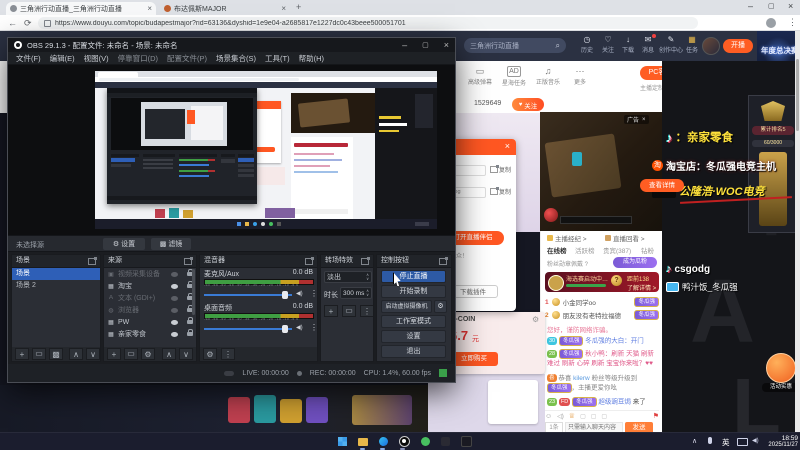 The width and height of the screenshot is (800, 450). What do you see at coordinates (231, 45) in the screenshot?
I see `obs-titlebar: OBS 29.1.3 - 配置文件: 未命名 - 场景: 未命名 – ▢ ×` at bounding box center [231, 45].